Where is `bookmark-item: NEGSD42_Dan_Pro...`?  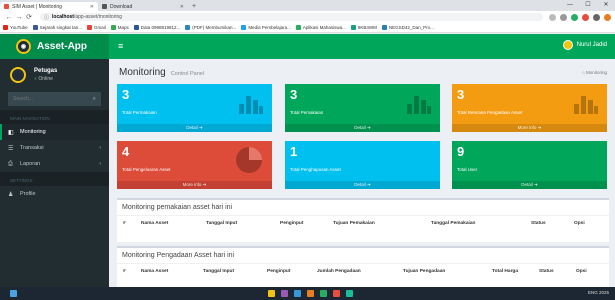
bookmark-item: NEGSD42_Dan_Pro... is located at coordinates (407, 27).